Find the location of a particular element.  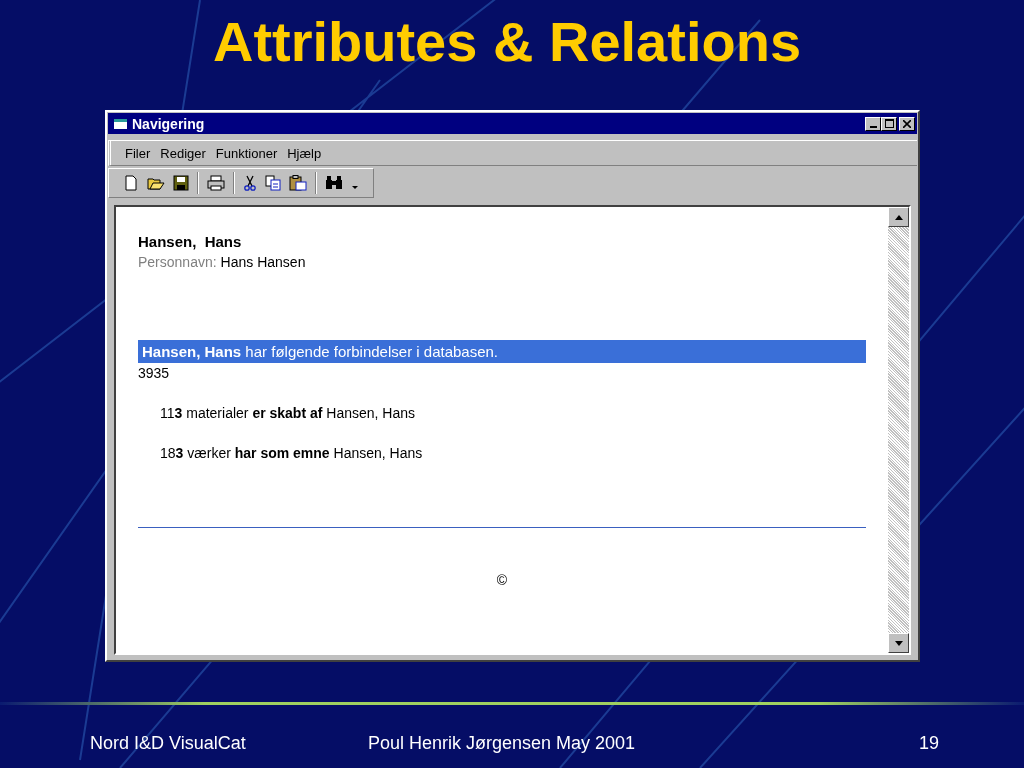

vertical-scrollbar is located at coordinates (898, 430).